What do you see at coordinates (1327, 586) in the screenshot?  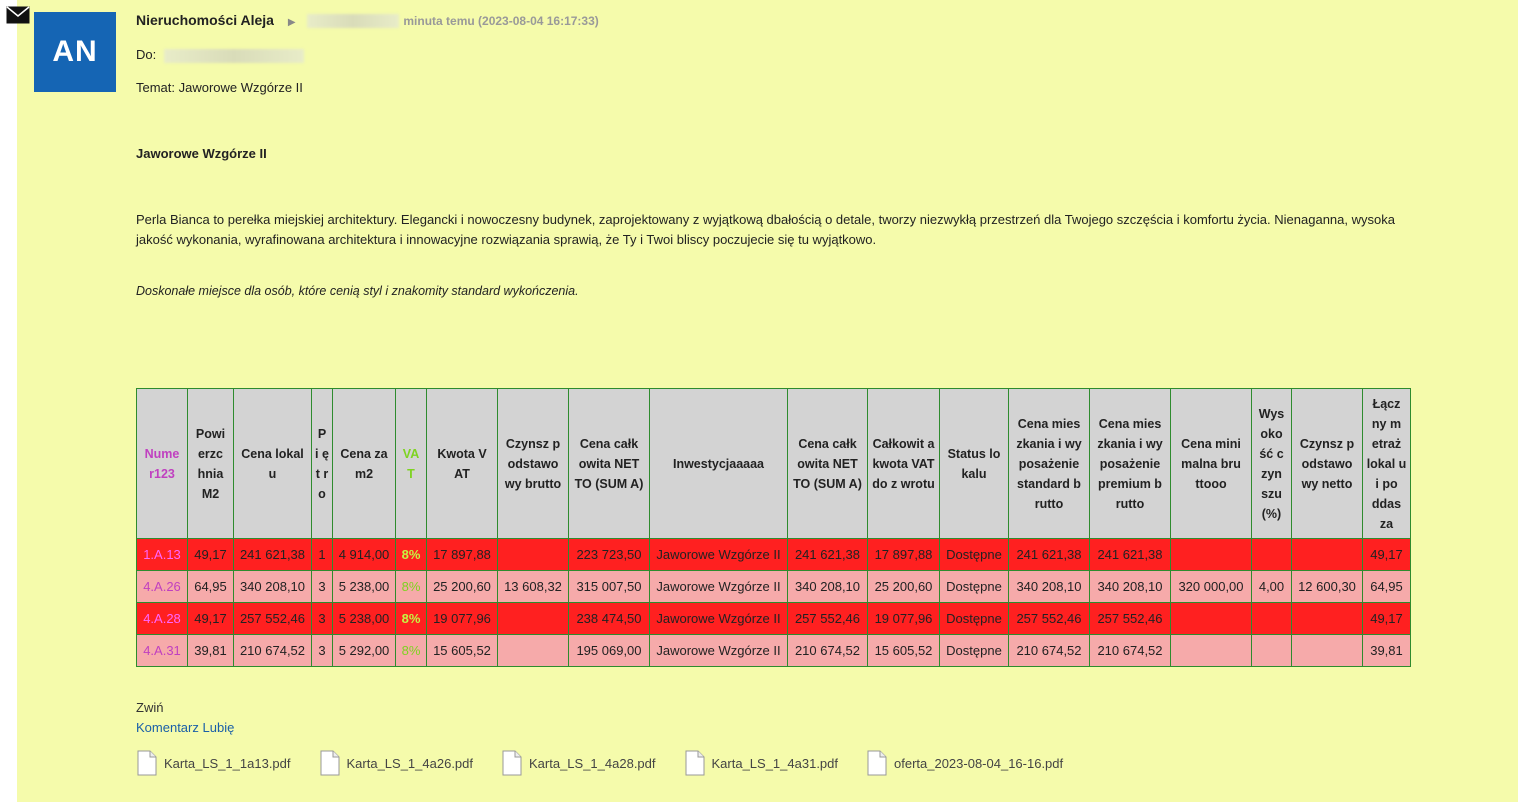 I see `table-cell: 12 600,30` at bounding box center [1327, 586].